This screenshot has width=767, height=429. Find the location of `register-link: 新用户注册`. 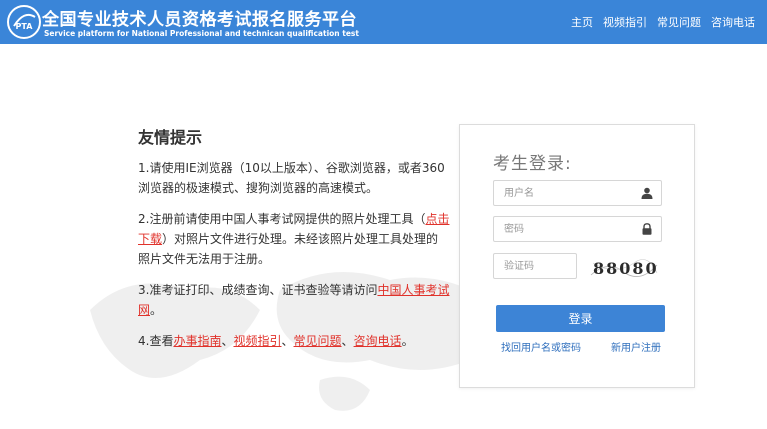

register-link: 新用户注册 is located at coordinates (636, 346).